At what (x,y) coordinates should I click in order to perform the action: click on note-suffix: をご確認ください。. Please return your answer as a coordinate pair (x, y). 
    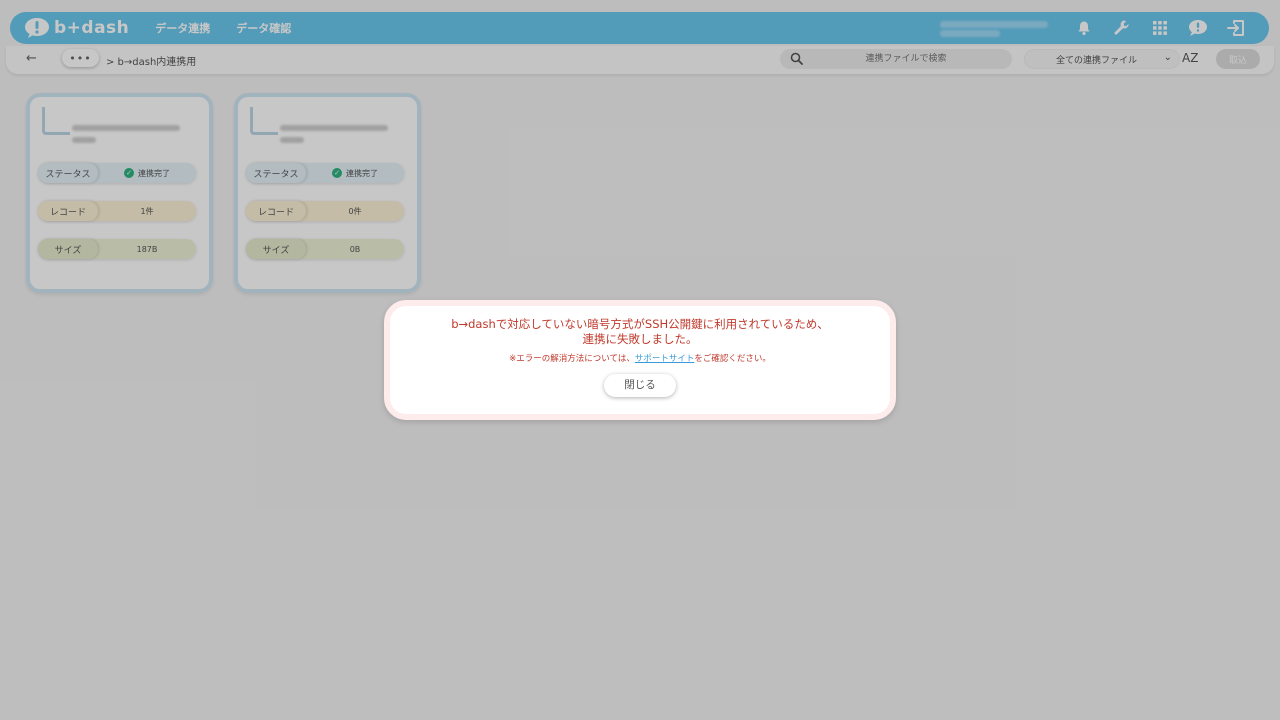
    Looking at the image, I should click on (732, 359).